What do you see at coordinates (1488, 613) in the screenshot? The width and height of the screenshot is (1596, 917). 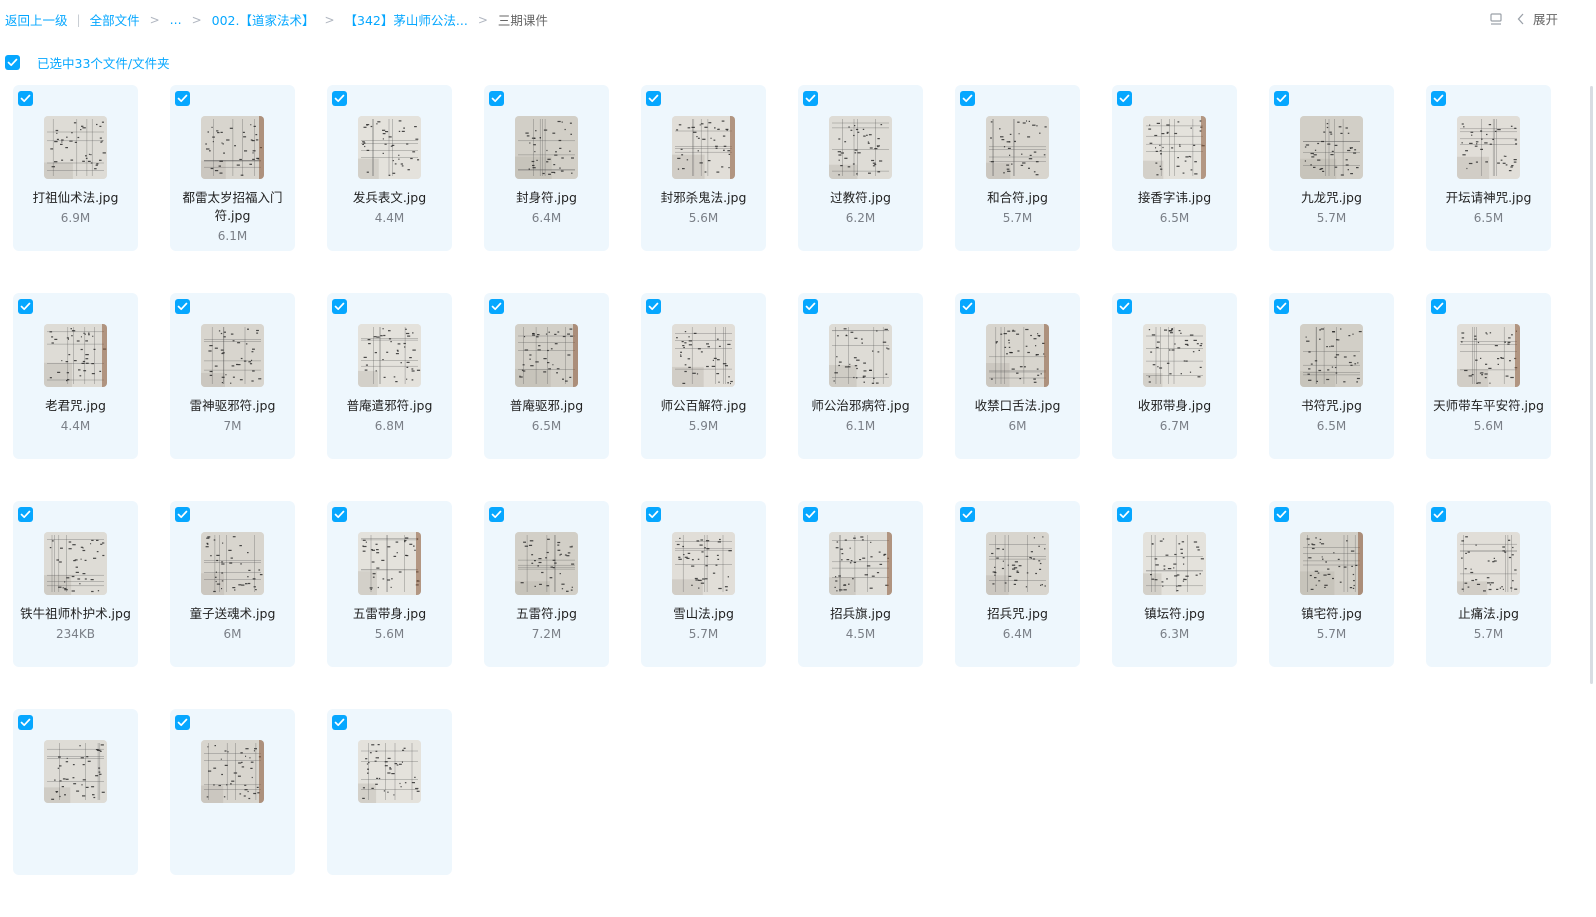 I see `file-name: 止痛法.jpg` at bounding box center [1488, 613].